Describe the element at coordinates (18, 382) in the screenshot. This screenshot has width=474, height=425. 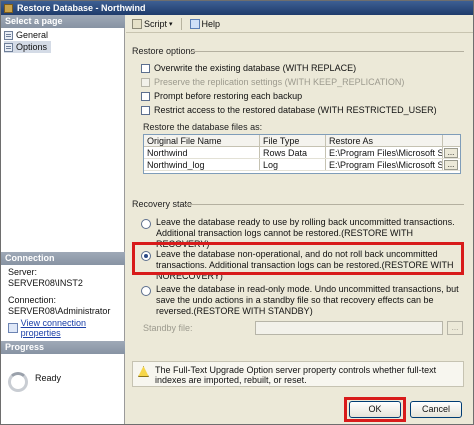
I see `progress-spinner-icon` at that location.